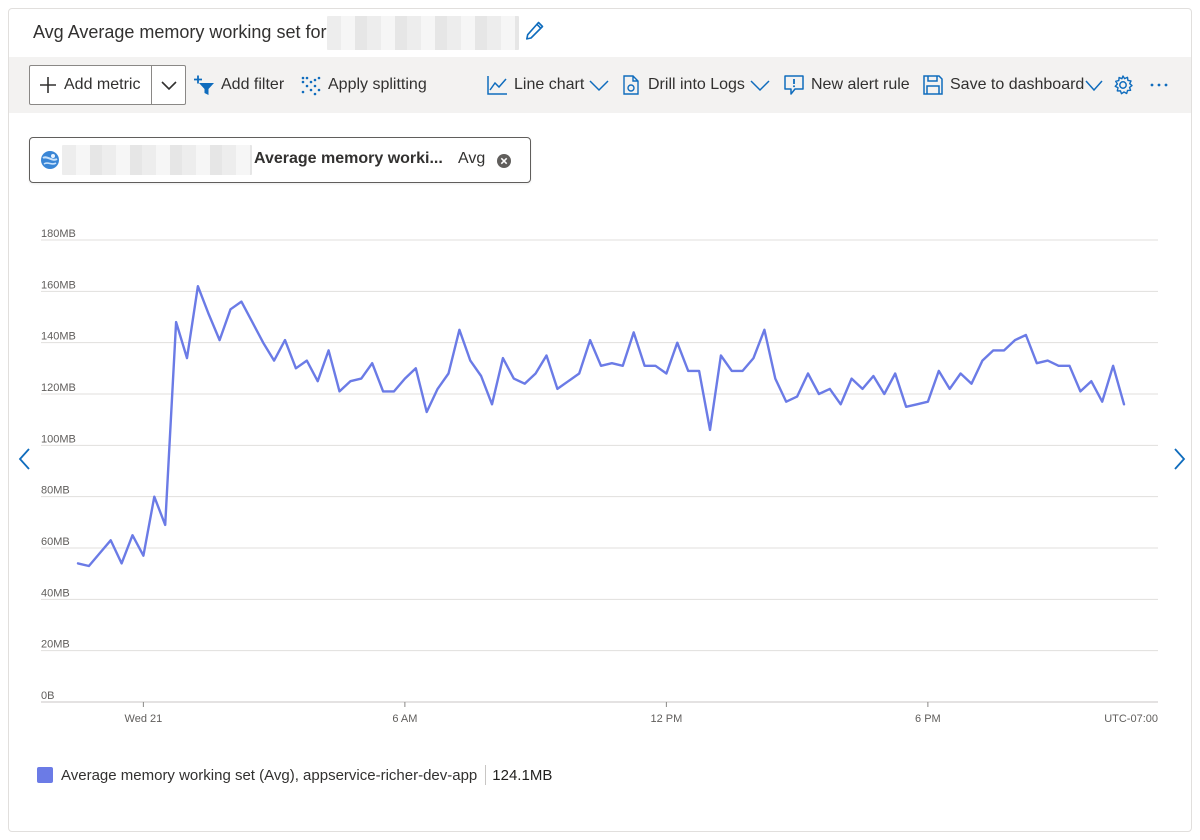 This screenshot has height=840, width=1200. What do you see at coordinates (58, 337) in the screenshot?
I see `y-tick-label: 140MB` at bounding box center [58, 337].